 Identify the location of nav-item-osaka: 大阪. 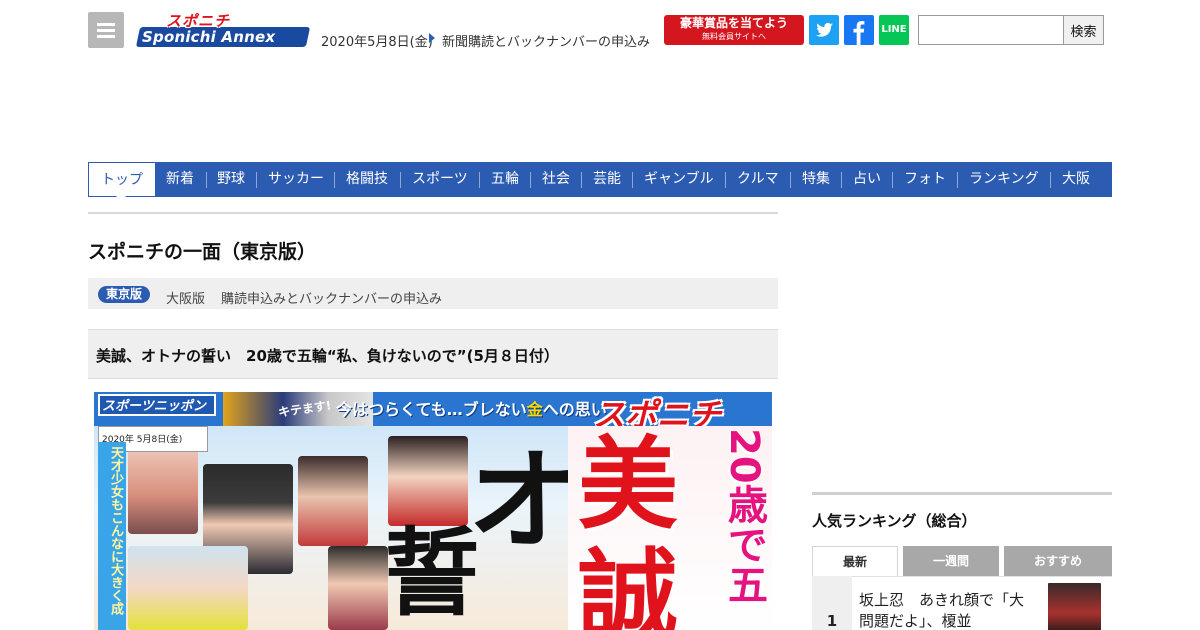
(1076, 179).